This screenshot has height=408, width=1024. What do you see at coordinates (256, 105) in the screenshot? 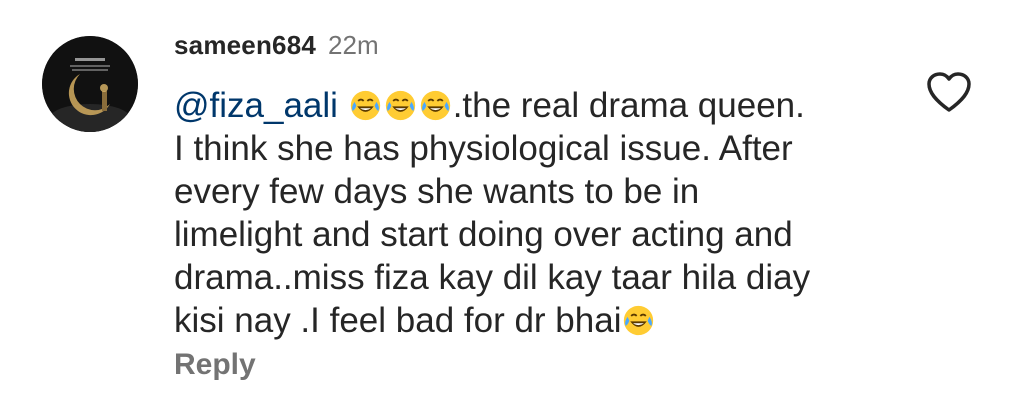
I see `mention-link: @fiza_aali` at bounding box center [256, 105].